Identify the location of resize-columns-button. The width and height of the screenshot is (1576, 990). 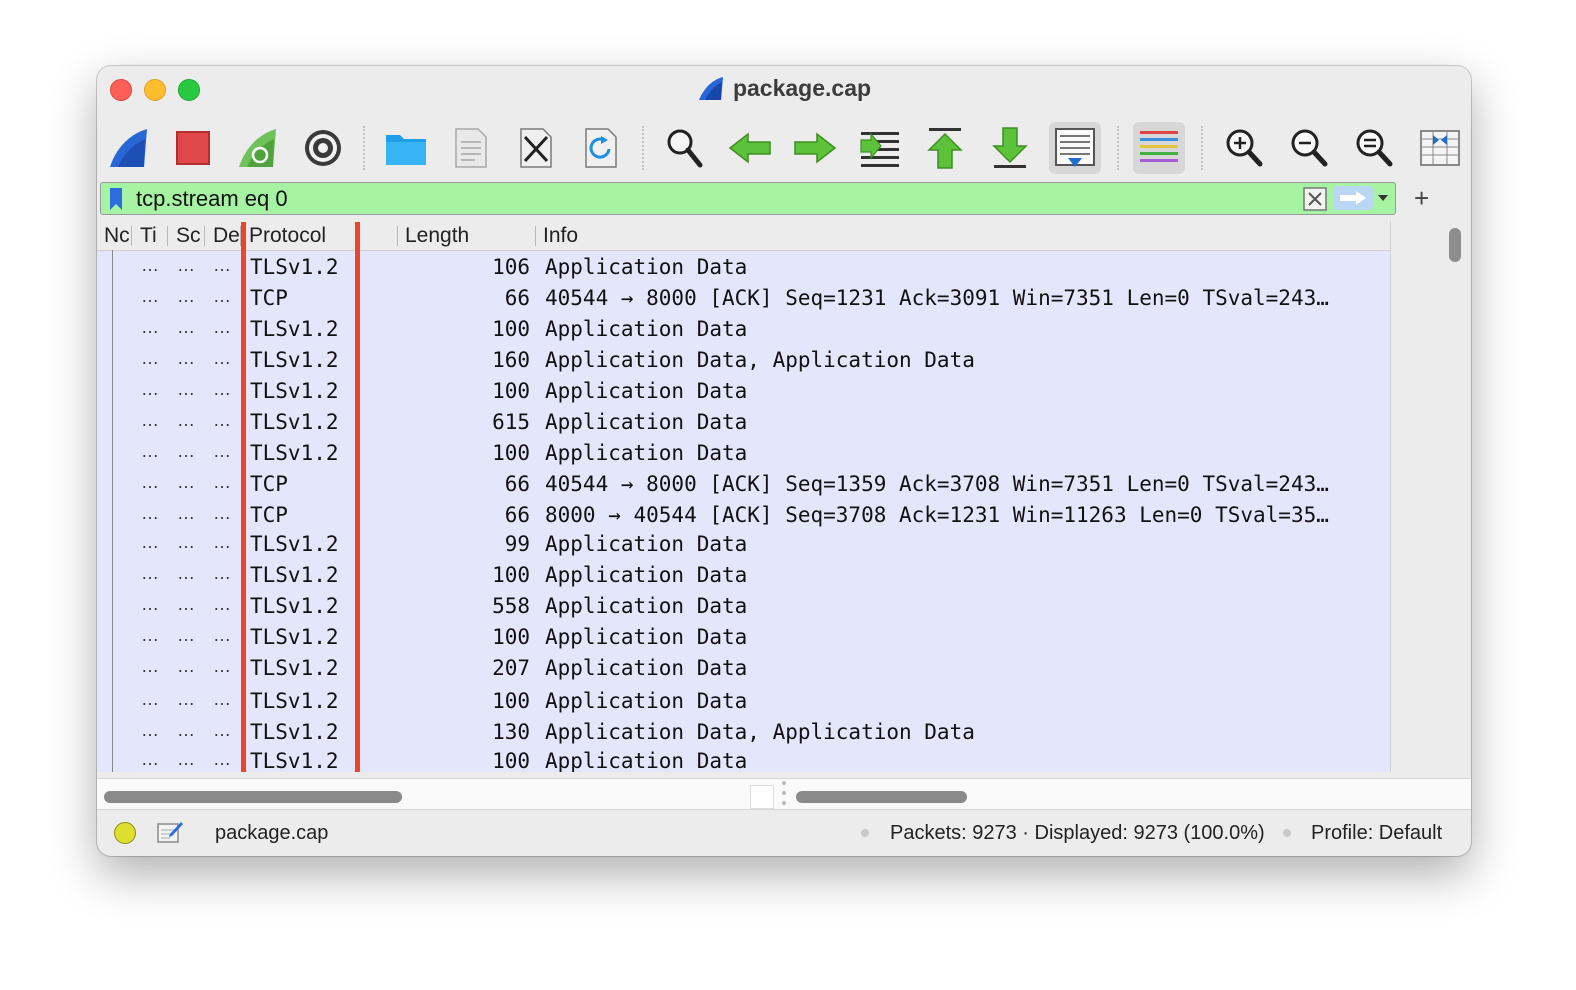
(1440, 148).